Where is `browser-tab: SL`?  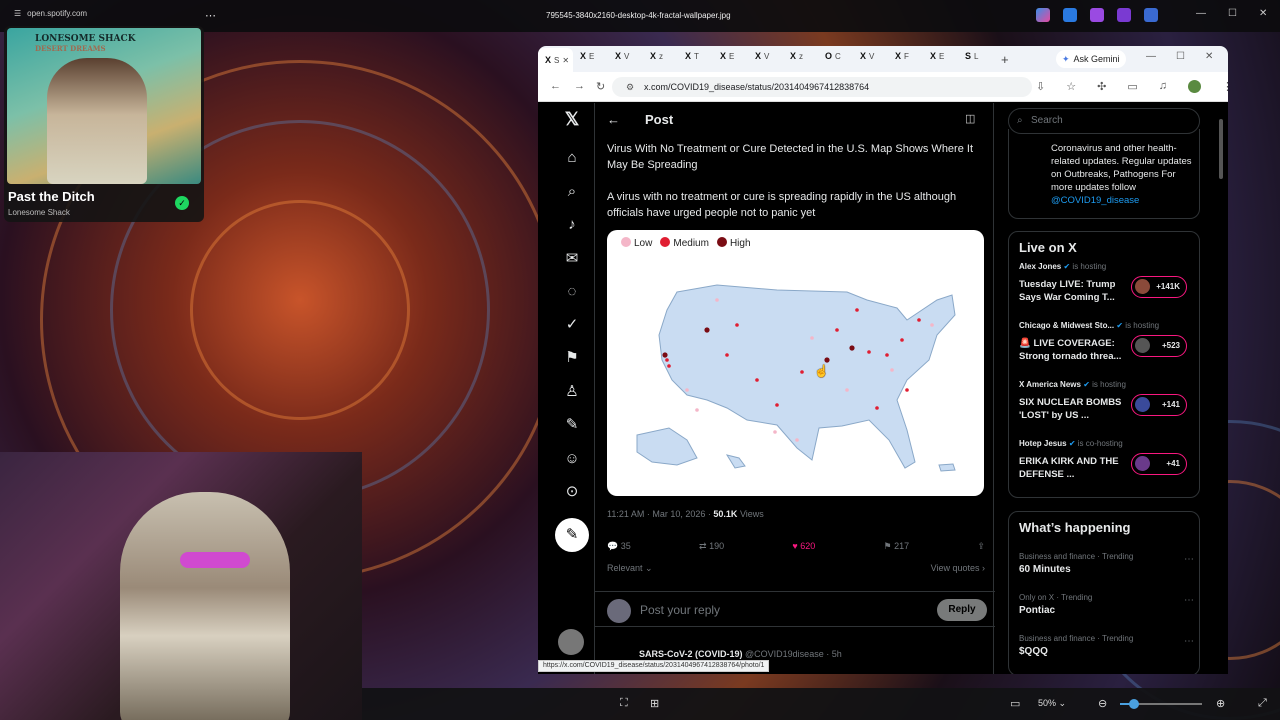 browser-tab: SL is located at coordinates (975, 56).